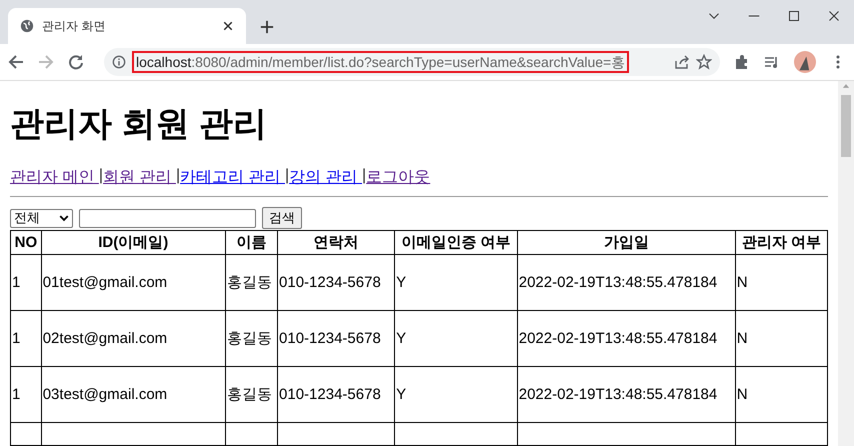 This screenshot has width=854, height=446. Describe the element at coordinates (41, 218) in the screenshot. I see `search-type-select: 전체` at that location.